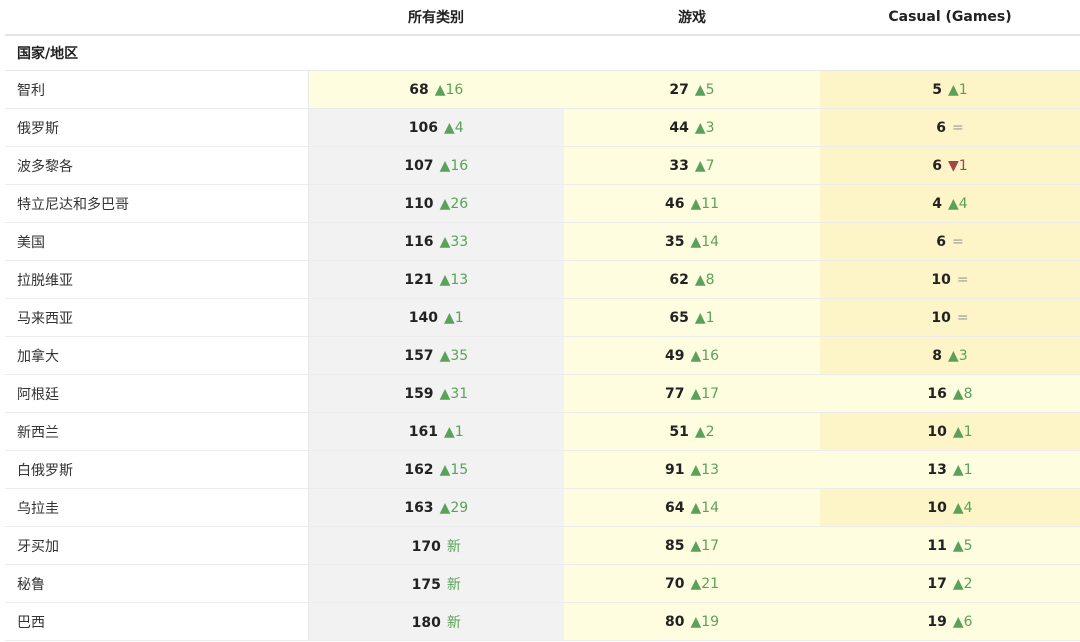 The image size is (1080, 642). I want to click on all-categories-rank-cell: 140 ▲1, so click(436, 317).